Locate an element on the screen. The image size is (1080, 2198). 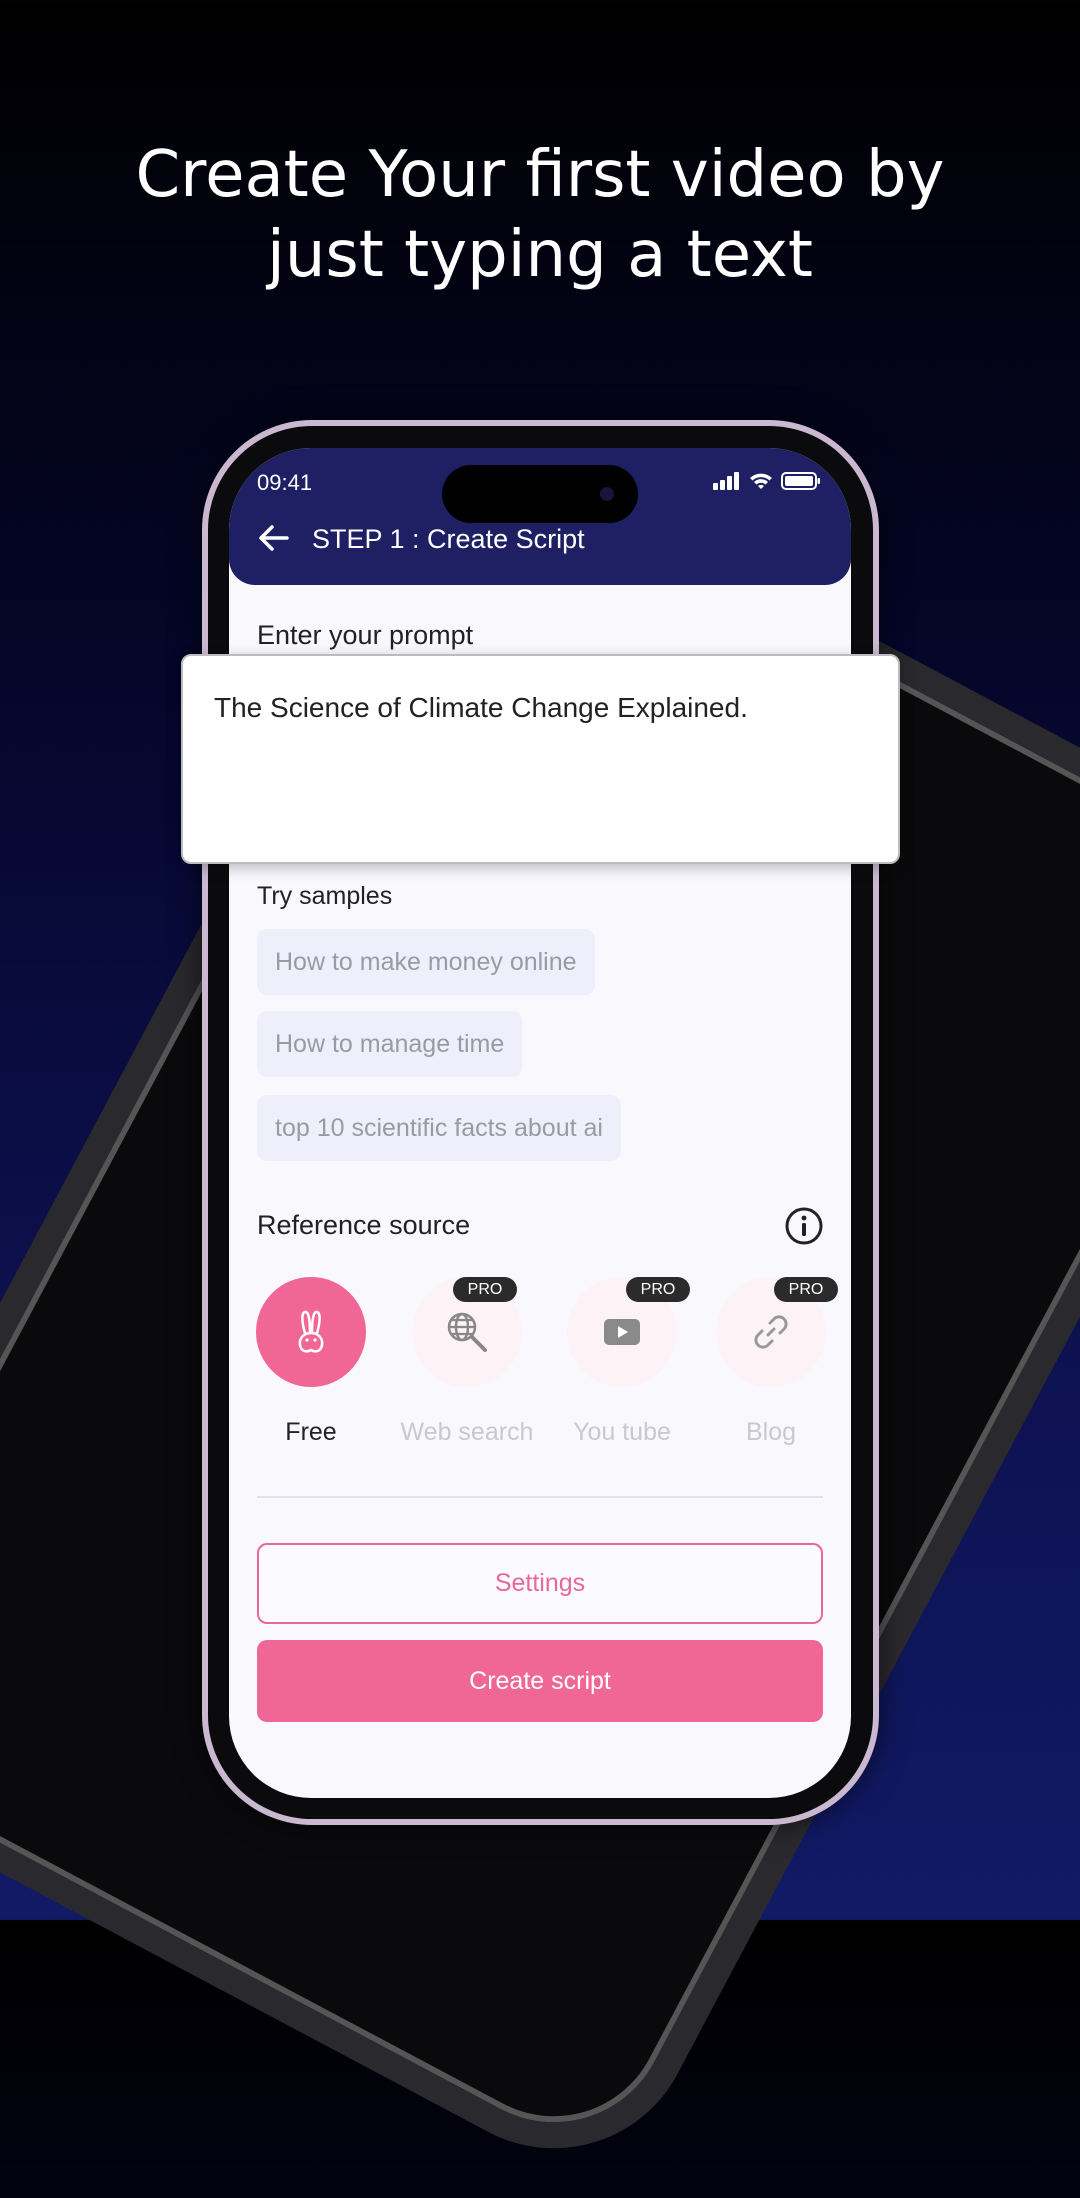
headline-line1: Create Your first video by is located at coordinates (540, 175).